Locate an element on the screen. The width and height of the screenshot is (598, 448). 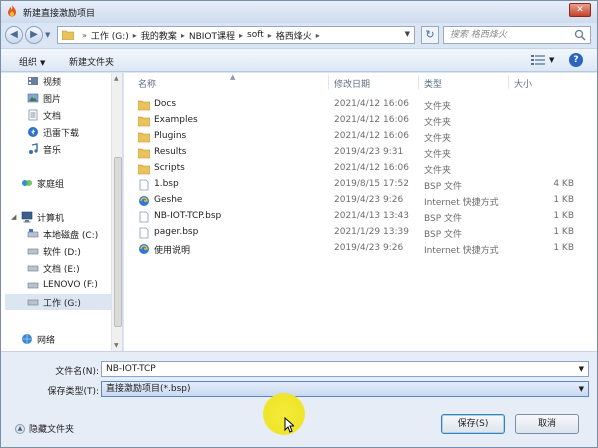
hide-folders-label: 隐藏文件夹 is located at coordinates (52, 430).